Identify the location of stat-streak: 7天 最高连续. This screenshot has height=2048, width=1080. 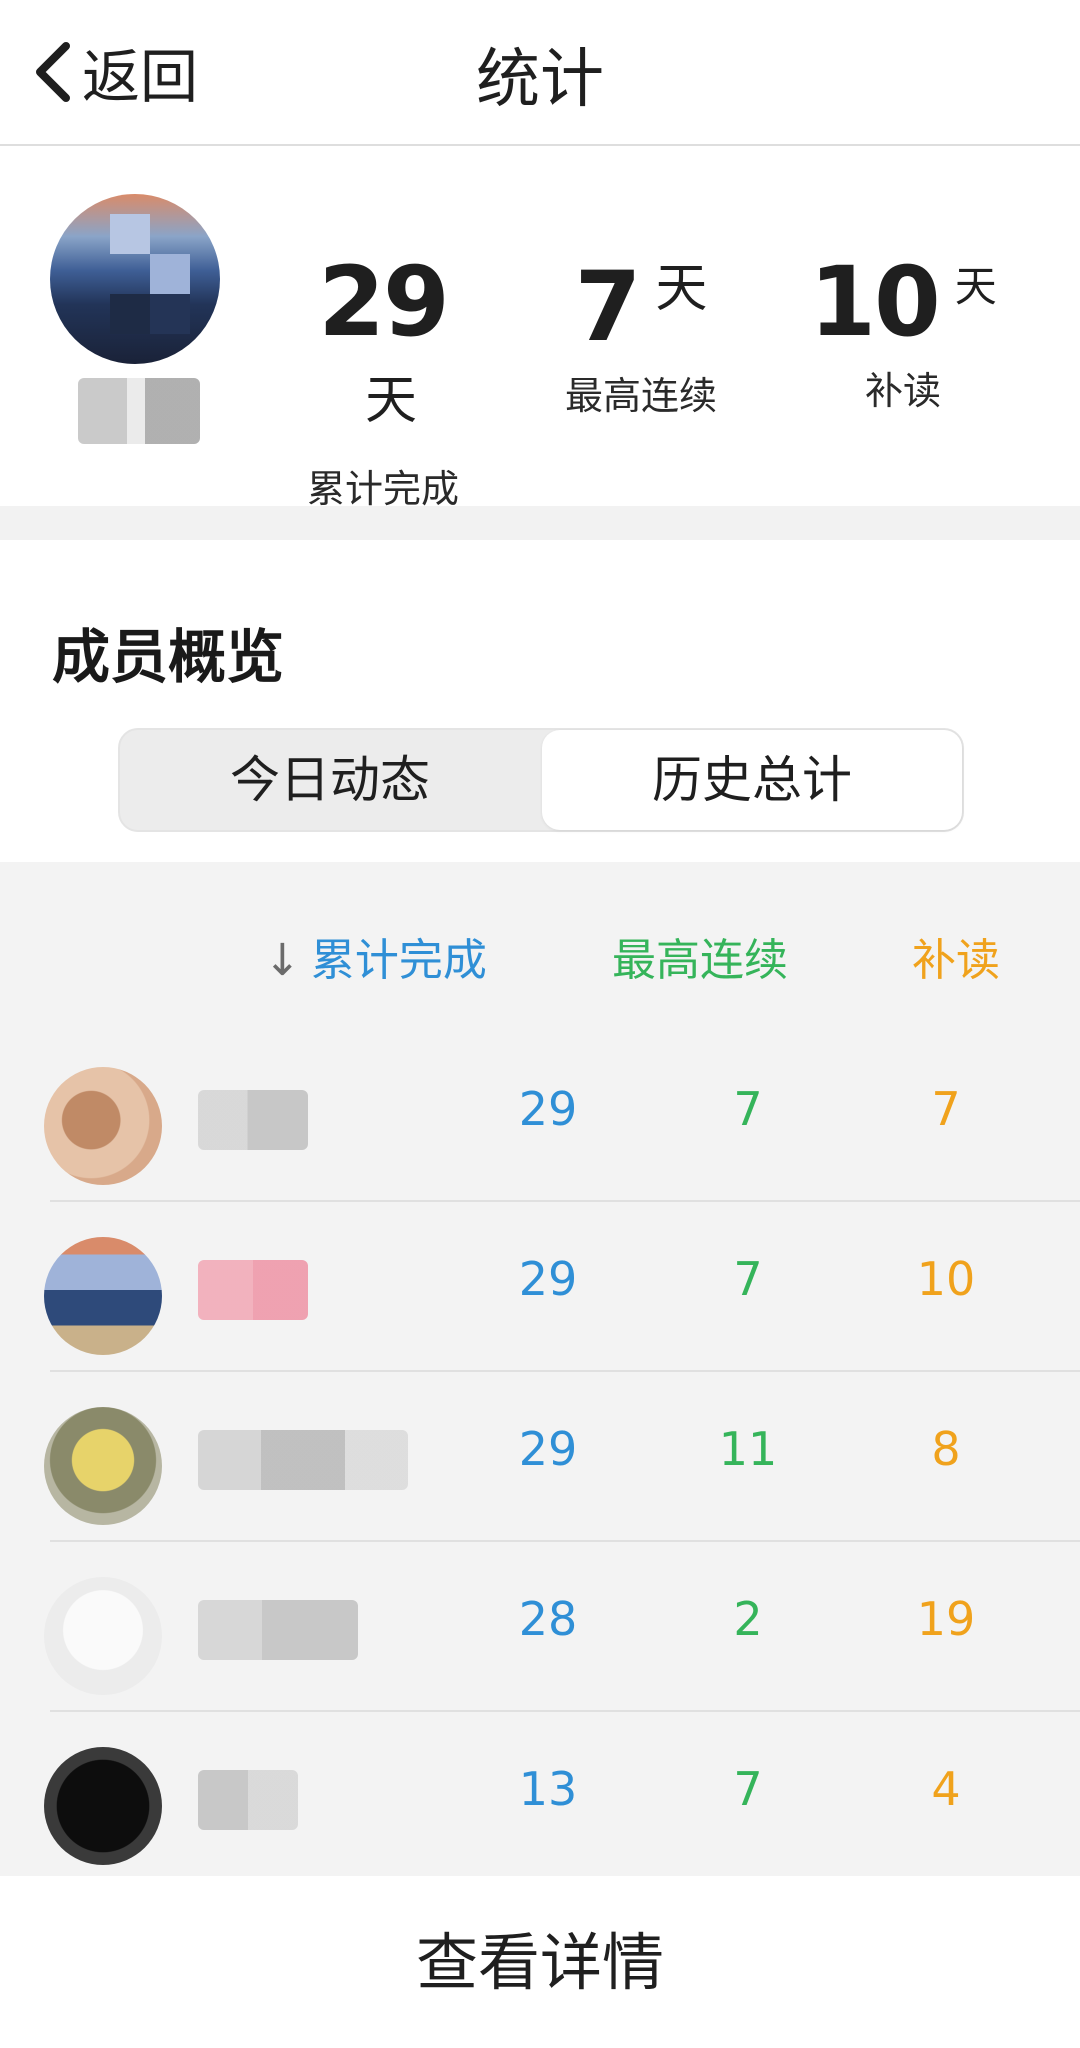
(641, 333).